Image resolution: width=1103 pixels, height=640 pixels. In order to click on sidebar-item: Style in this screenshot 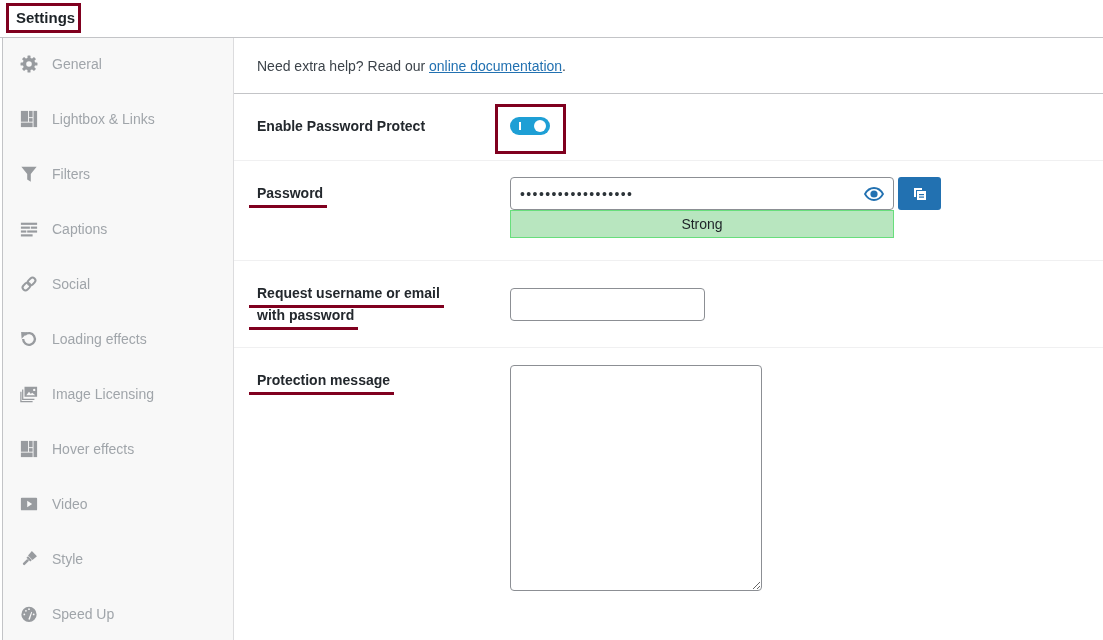, I will do `click(52, 559)`.